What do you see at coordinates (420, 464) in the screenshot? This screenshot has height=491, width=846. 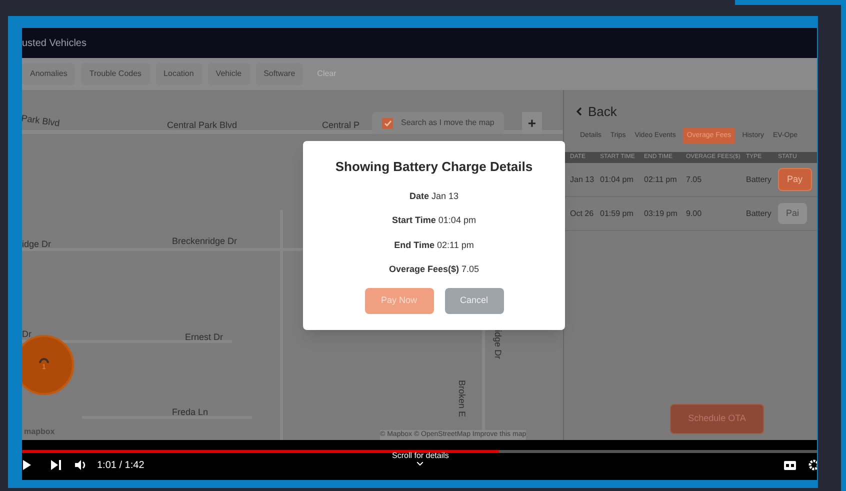 I see `chevron-down-icon` at bounding box center [420, 464].